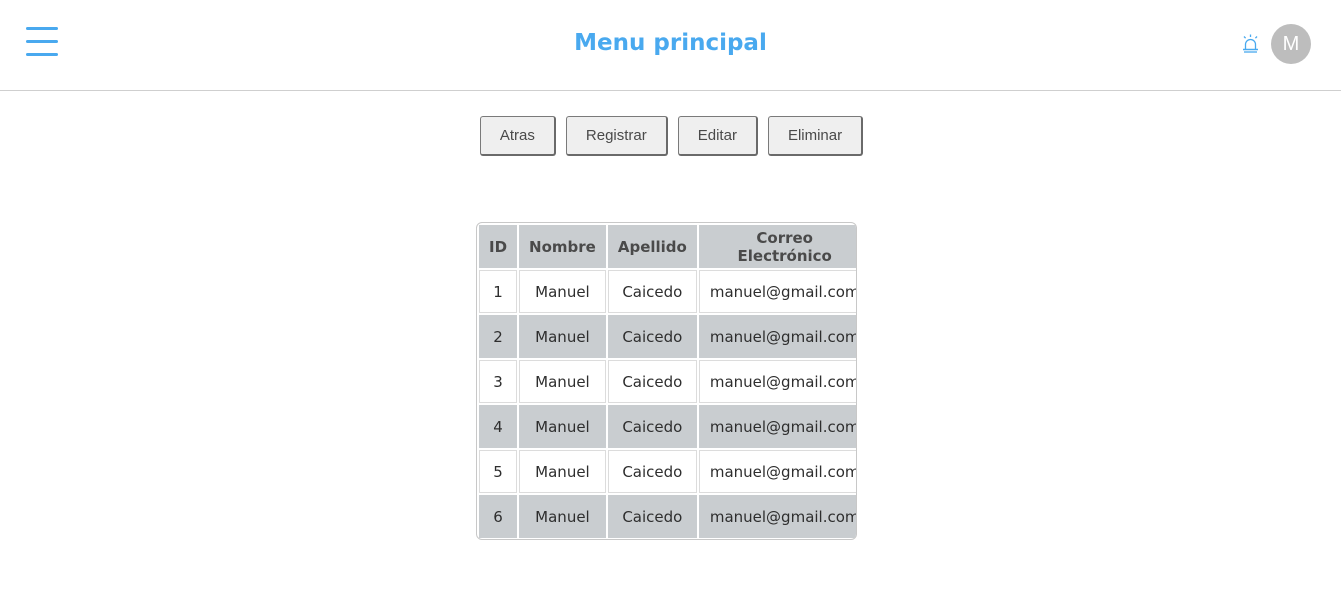  Describe the element at coordinates (777, 246) in the screenshot. I see `column-header-email: Correo Electrónico` at that location.